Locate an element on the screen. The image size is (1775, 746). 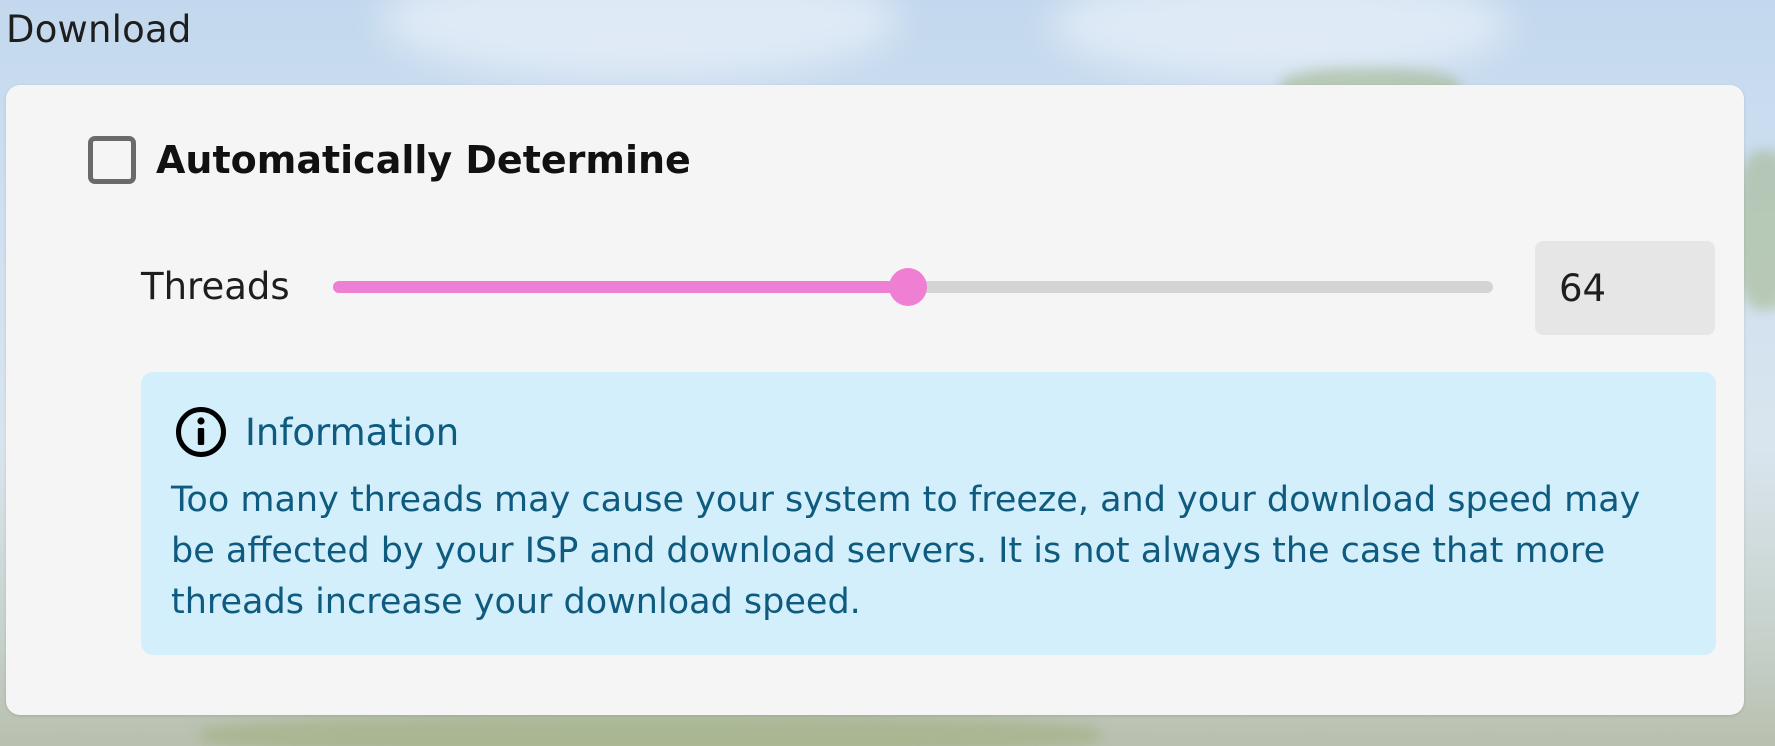
slider-fill is located at coordinates (621, 287).